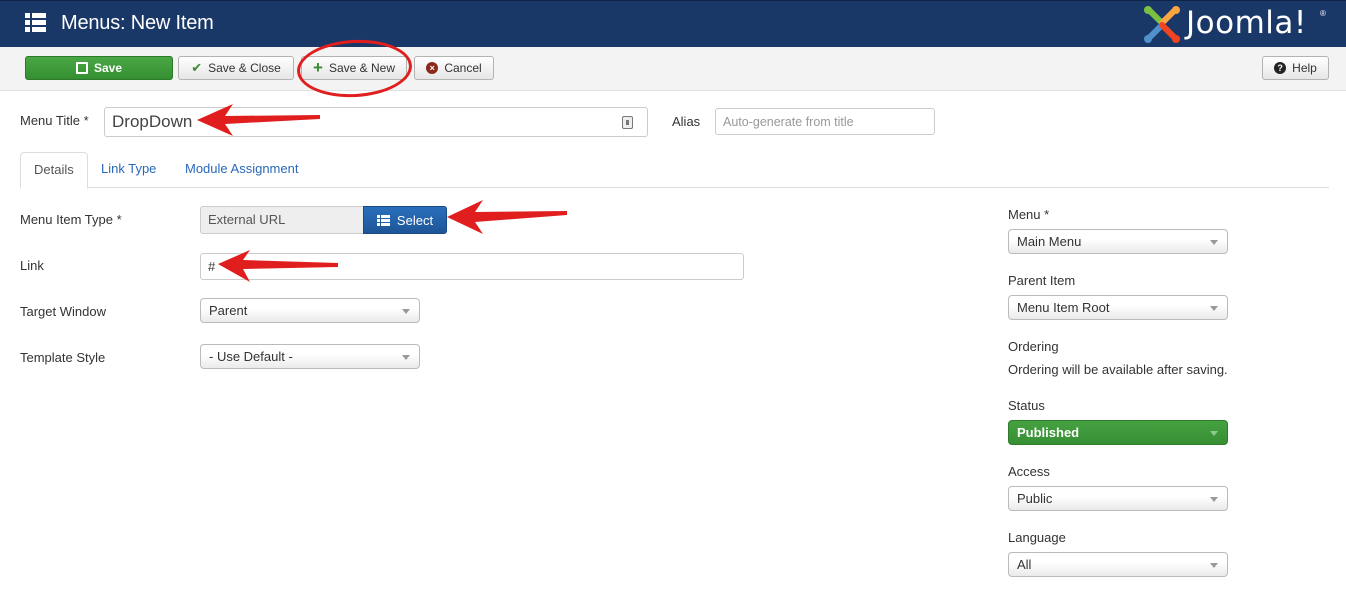 The image size is (1346, 598). I want to click on menu-list-icon, so click(35, 22).